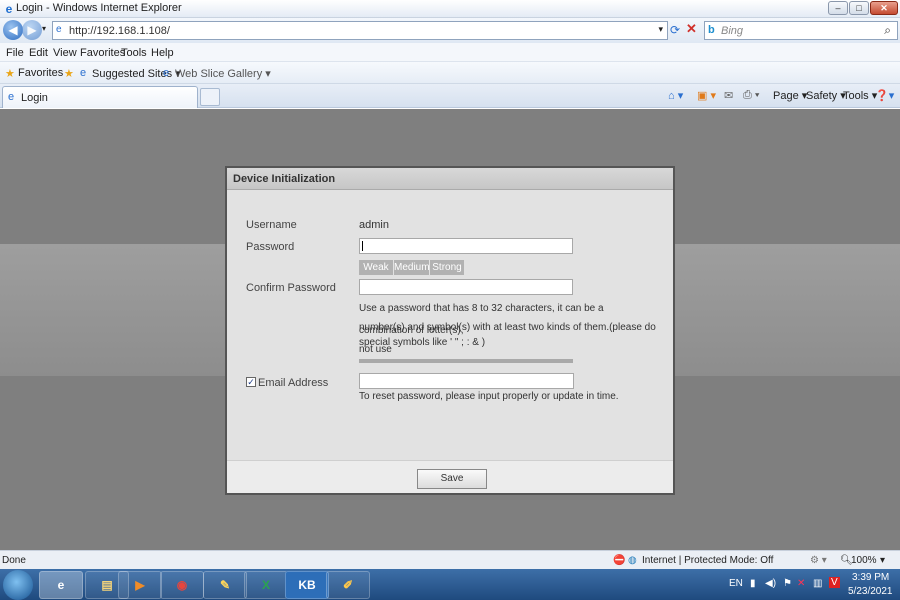  What do you see at coordinates (817, 583) in the screenshot?
I see `tray-device-icon: ▥` at bounding box center [817, 583].